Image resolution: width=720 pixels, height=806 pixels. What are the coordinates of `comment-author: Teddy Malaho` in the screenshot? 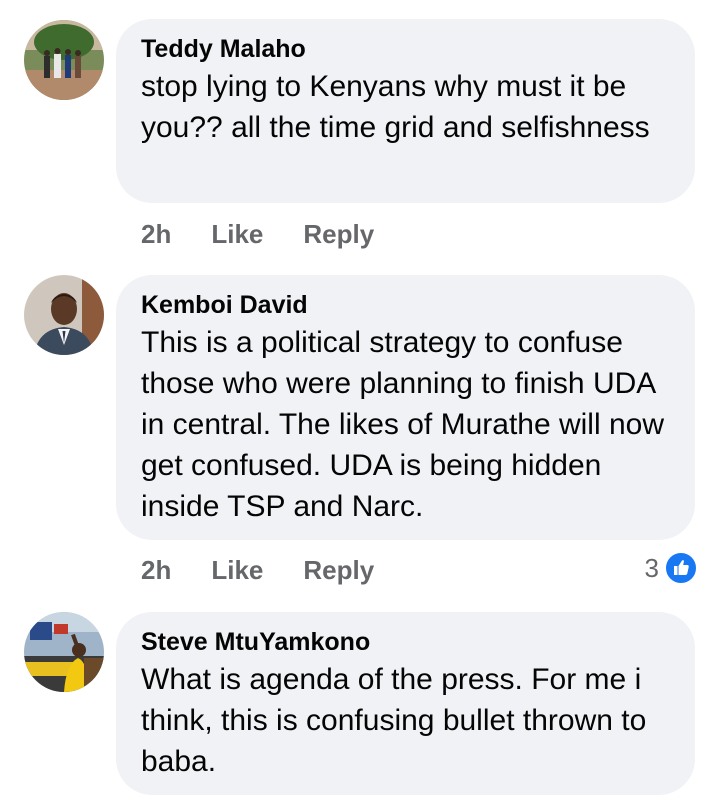 It's located at (405, 49).